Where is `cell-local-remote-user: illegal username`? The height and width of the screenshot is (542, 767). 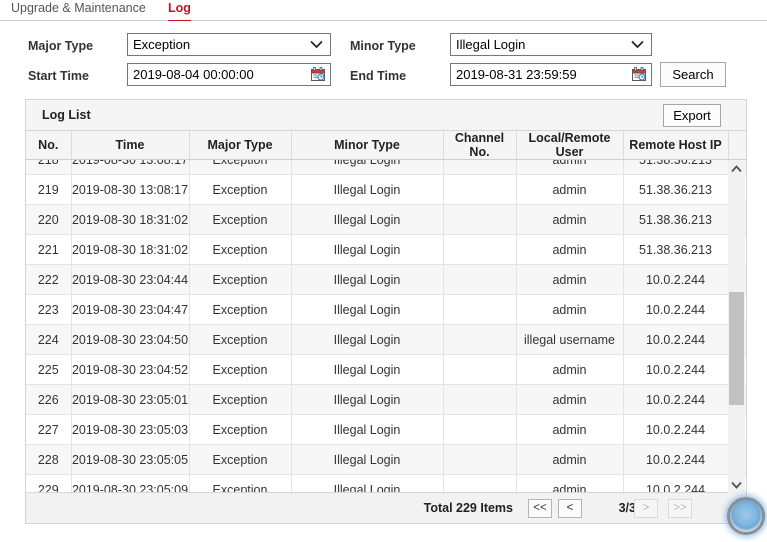 cell-local-remote-user: illegal username is located at coordinates (570, 339).